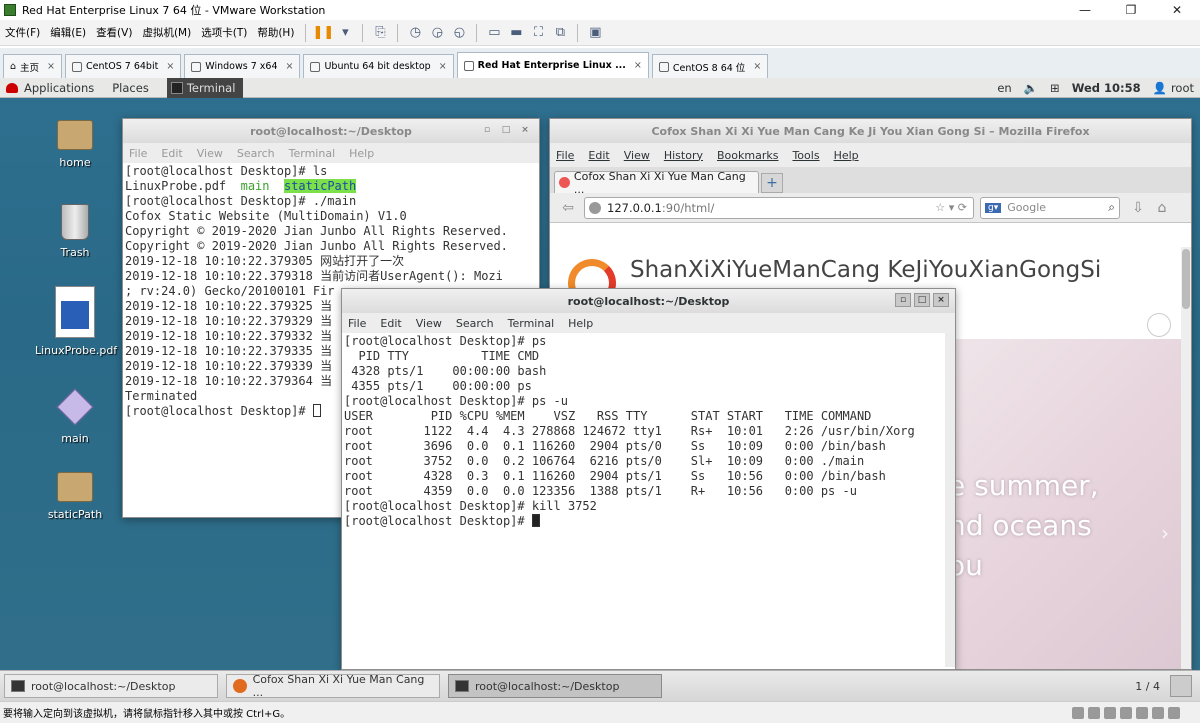 Image resolution: width=1200 pixels, height=723 pixels. Describe the element at coordinates (747, 155) in the screenshot. I see `menu-bookmarks: Bookmarks` at that location.